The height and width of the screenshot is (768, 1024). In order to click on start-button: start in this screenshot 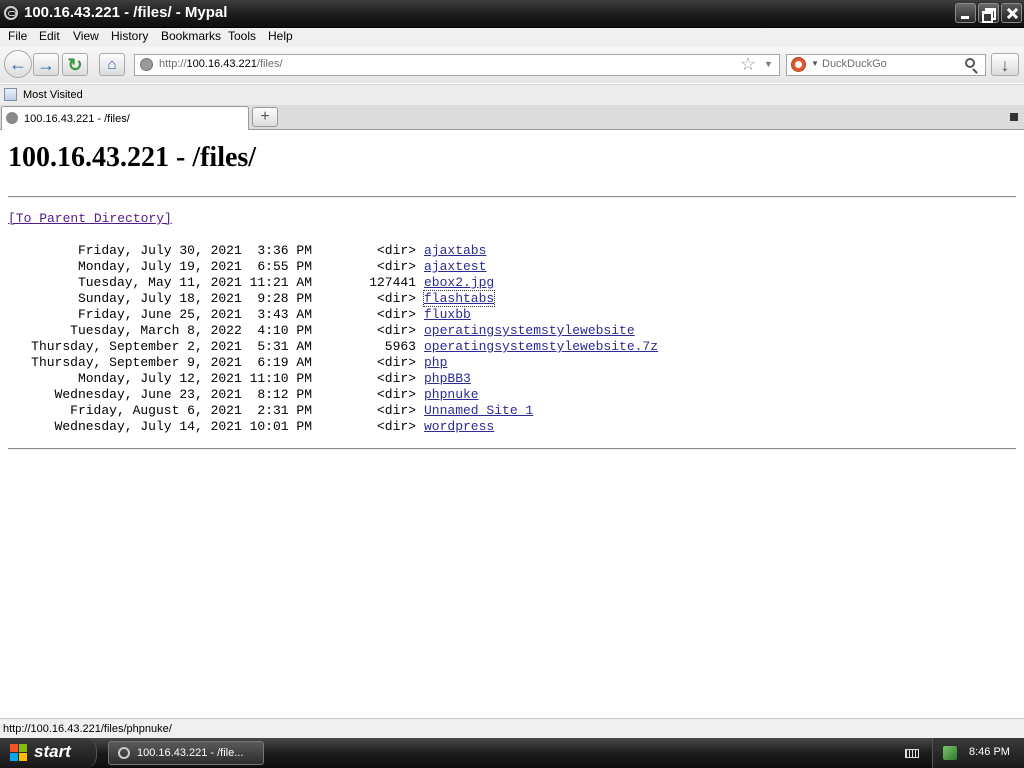, I will do `click(48, 753)`.